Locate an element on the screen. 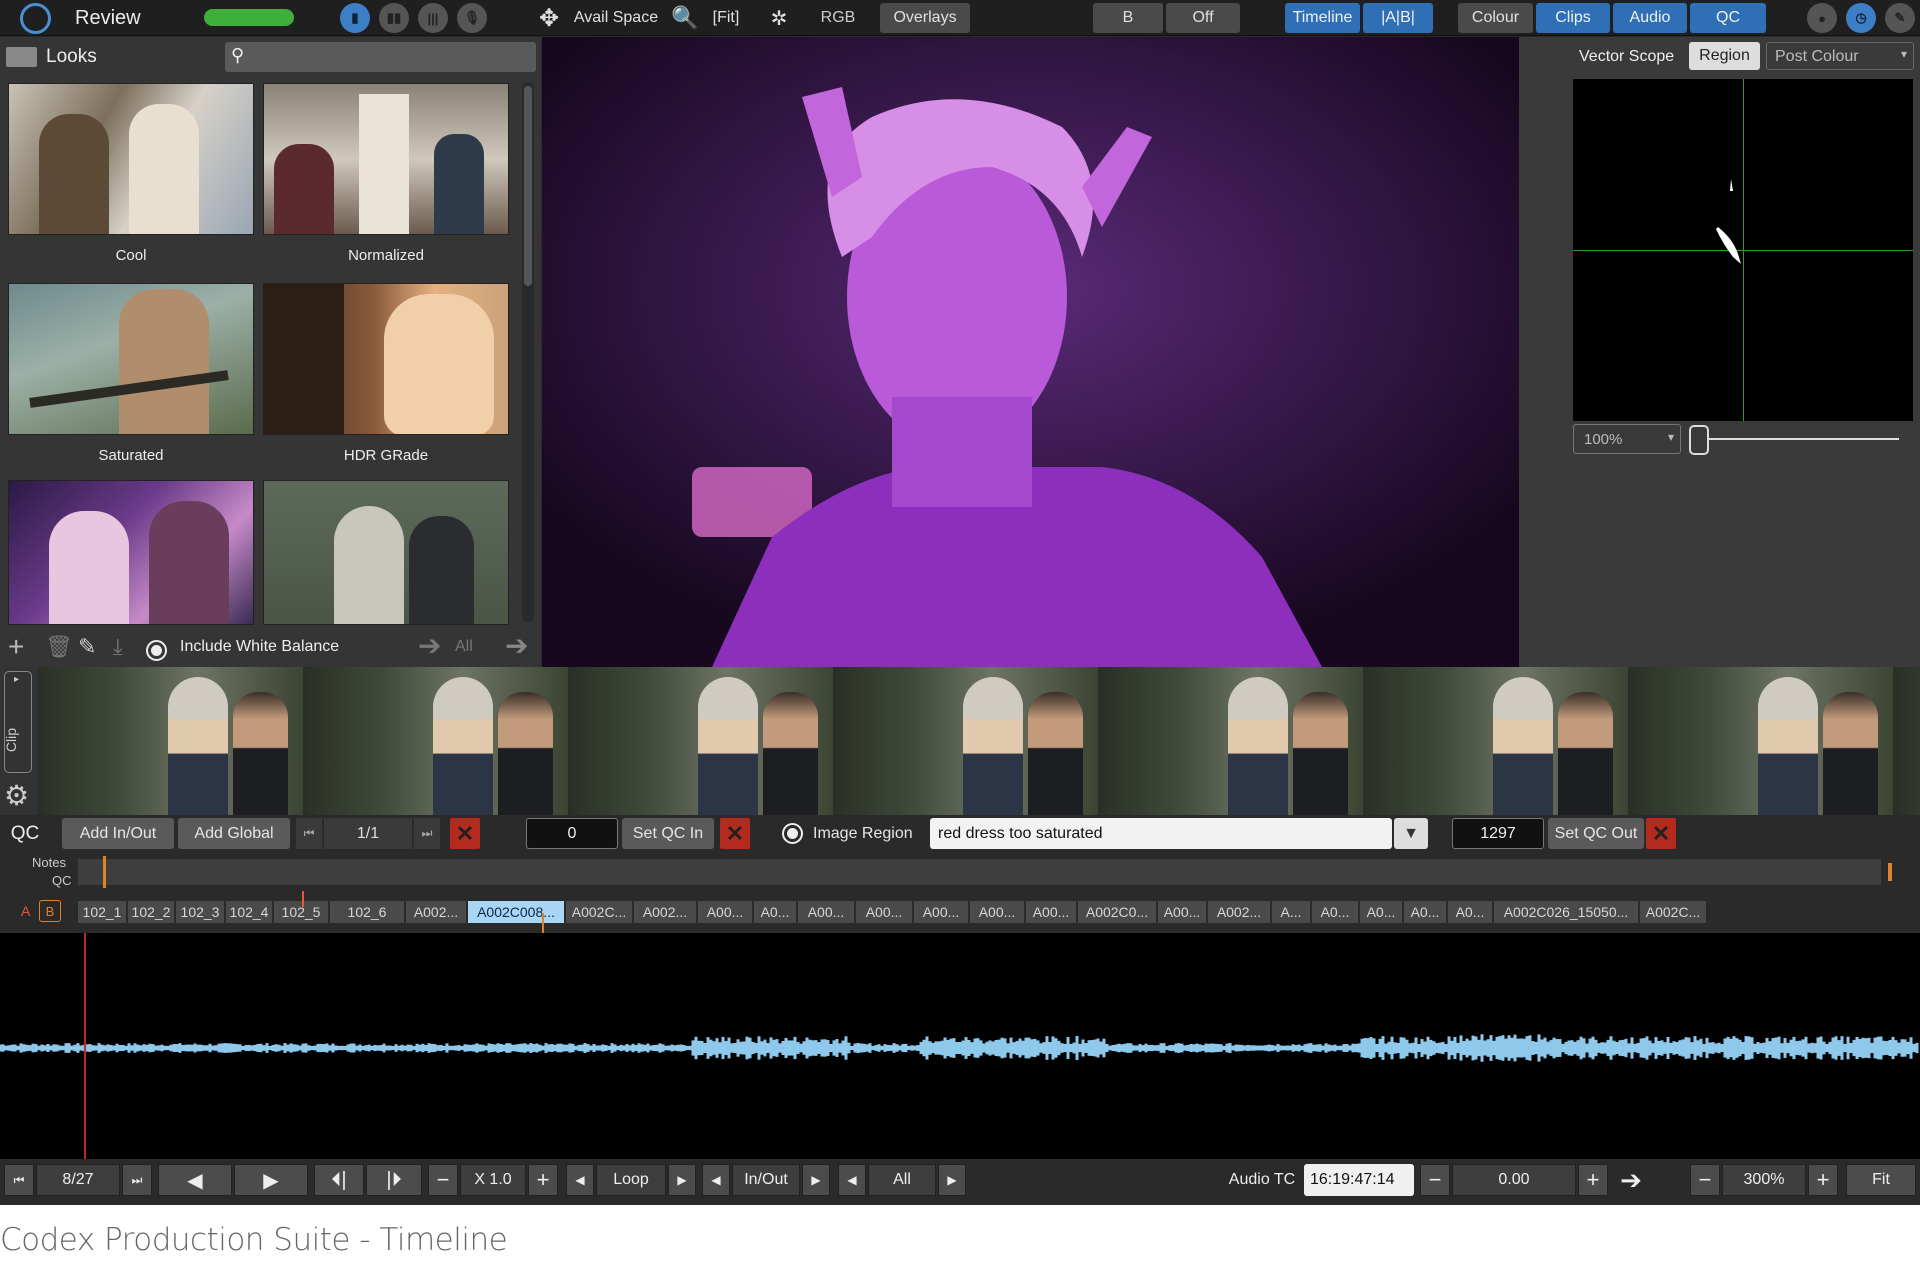 The image size is (1920, 1269). off-button: Off is located at coordinates (1203, 18).